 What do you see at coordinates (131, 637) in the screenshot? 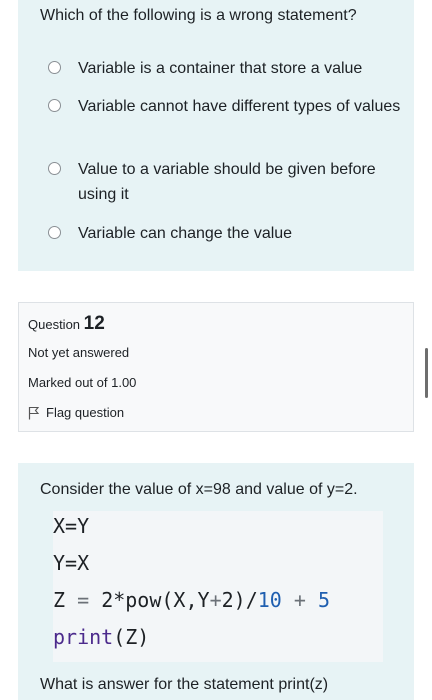
I see `code-token: (Z)` at bounding box center [131, 637].